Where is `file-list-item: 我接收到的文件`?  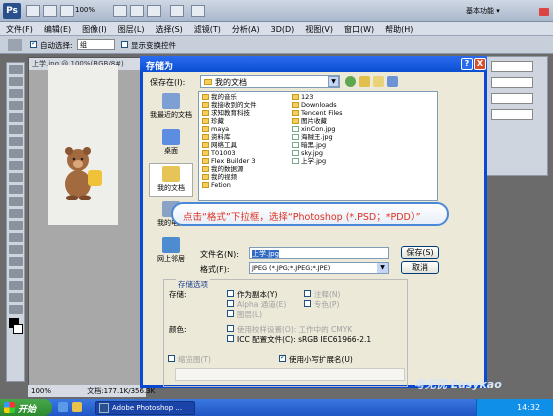 file-list-item: 我接收到的文件 is located at coordinates (229, 105).